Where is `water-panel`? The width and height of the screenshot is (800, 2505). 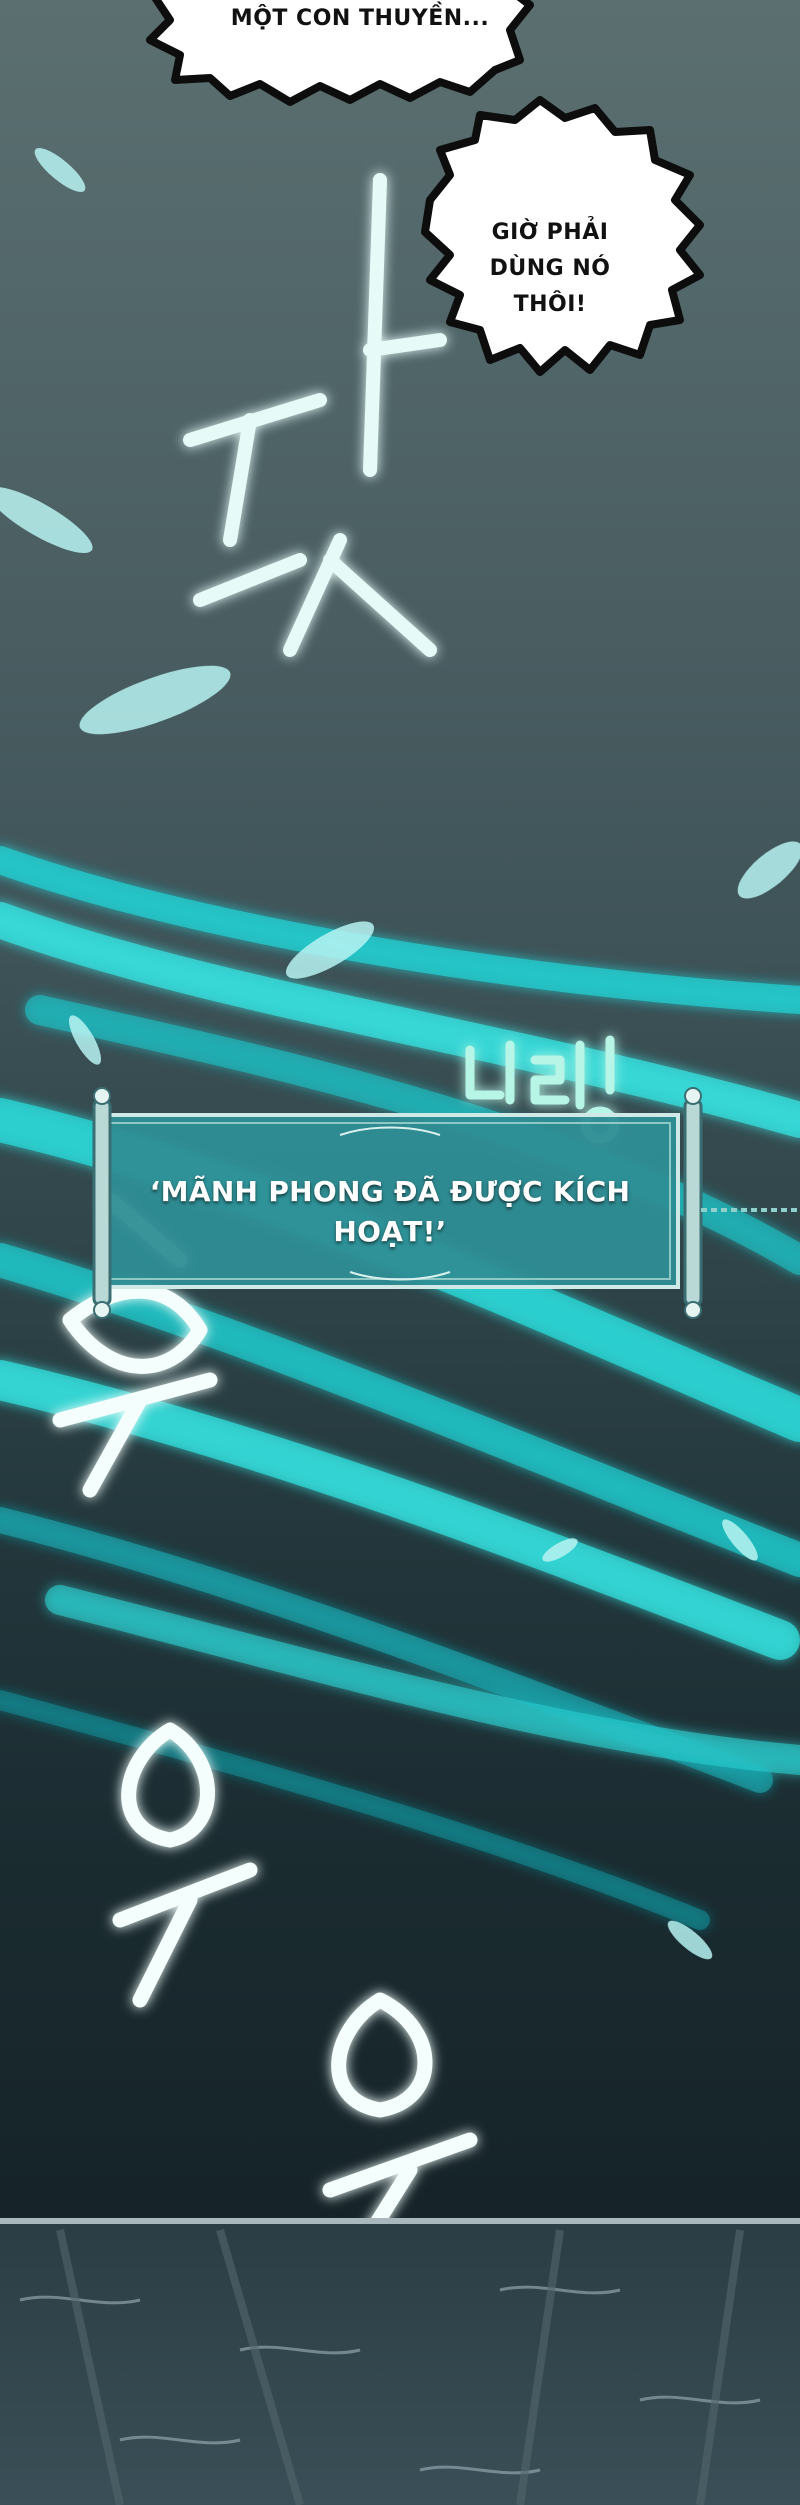 water-panel is located at coordinates (400, 2361).